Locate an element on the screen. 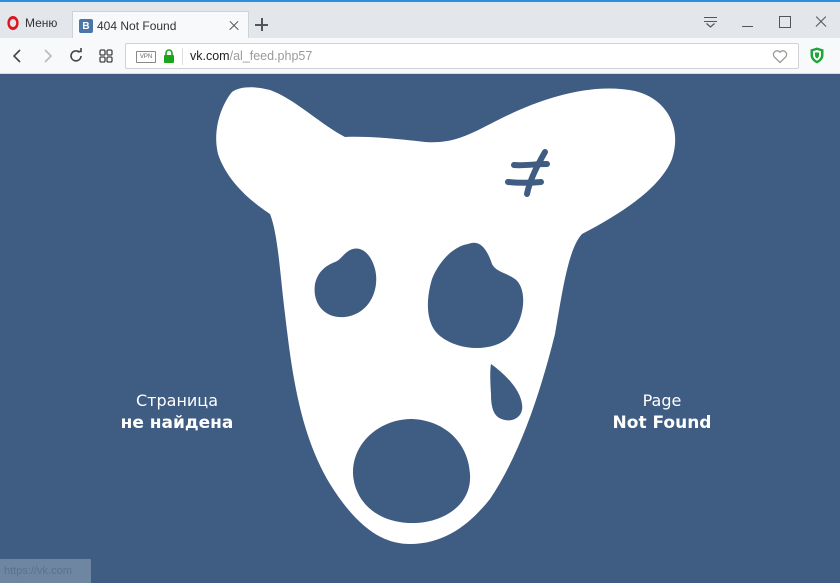 This screenshot has height=583, width=840. navigation-toolbar: VPN vk.com/al_feed.php57 is located at coordinates (420, 56).